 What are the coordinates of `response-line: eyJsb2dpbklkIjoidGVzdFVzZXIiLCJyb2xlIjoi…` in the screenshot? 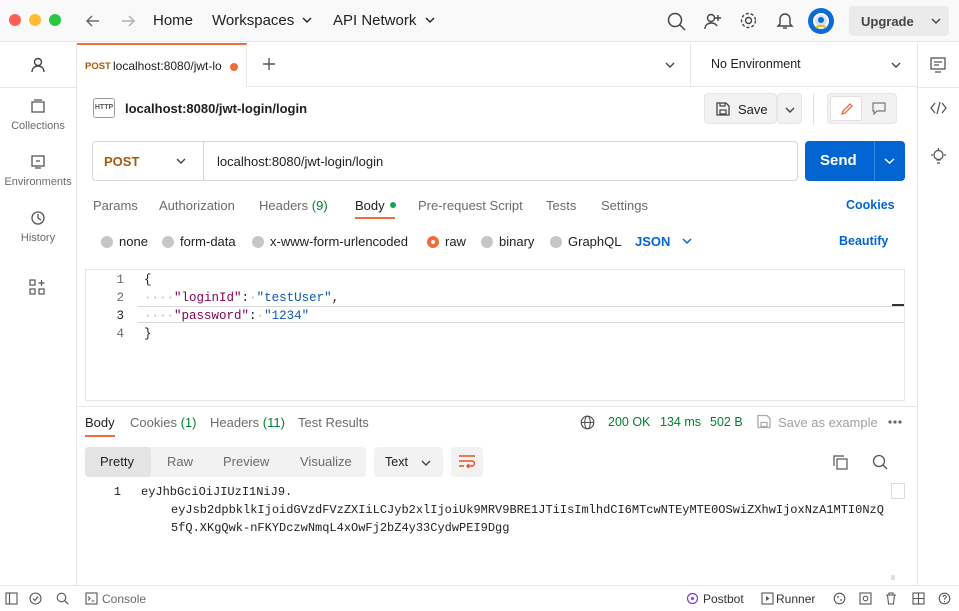 It's located at (527, 510).